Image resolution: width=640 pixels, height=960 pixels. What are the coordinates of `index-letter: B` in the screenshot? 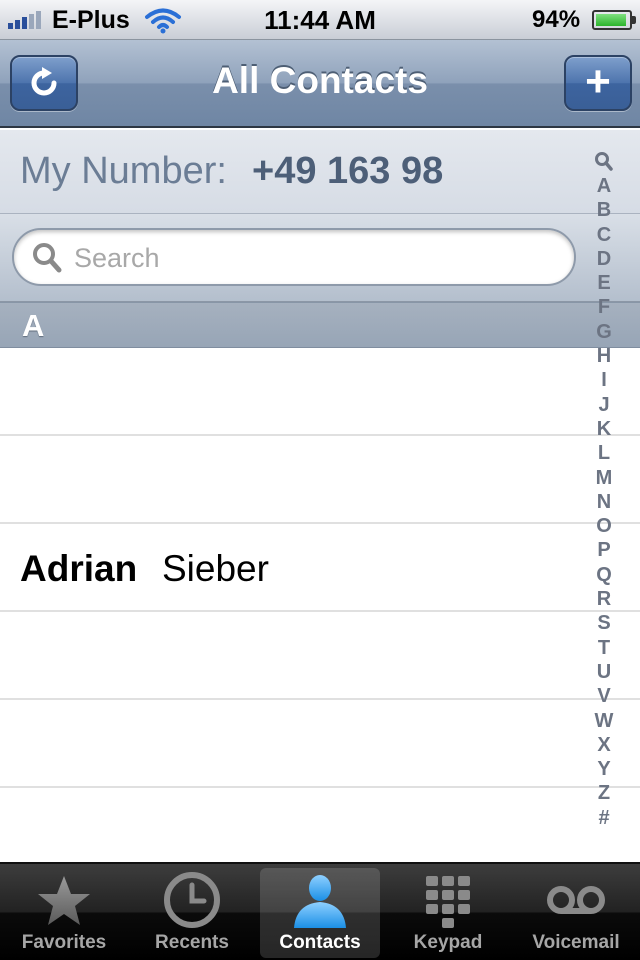 It's located at (604, 210).